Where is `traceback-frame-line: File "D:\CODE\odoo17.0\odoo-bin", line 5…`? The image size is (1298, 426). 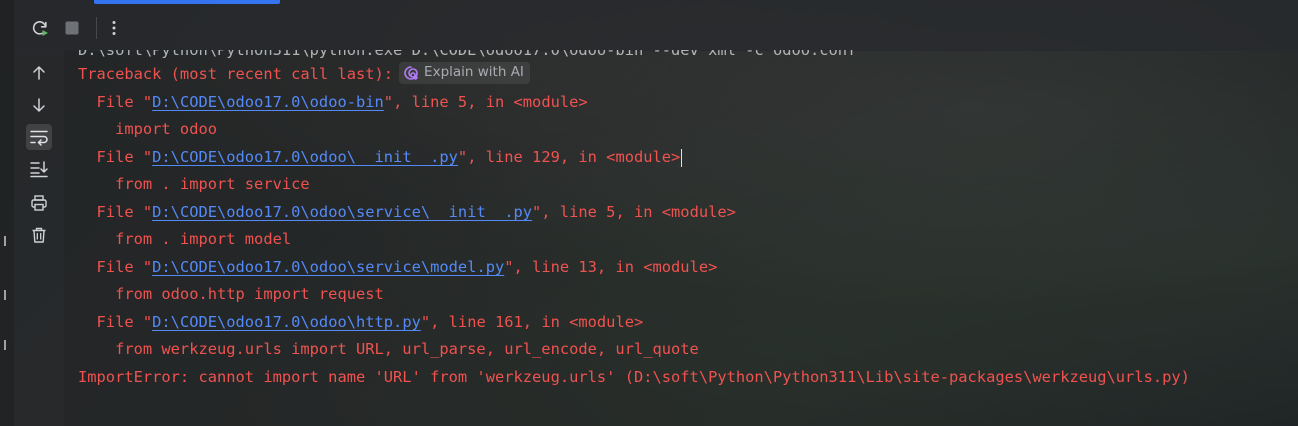 traceback-frame-line: File "D:\CODE\odoo17.0\odoo-bin", line 5… is located at coordinates (333, 102).